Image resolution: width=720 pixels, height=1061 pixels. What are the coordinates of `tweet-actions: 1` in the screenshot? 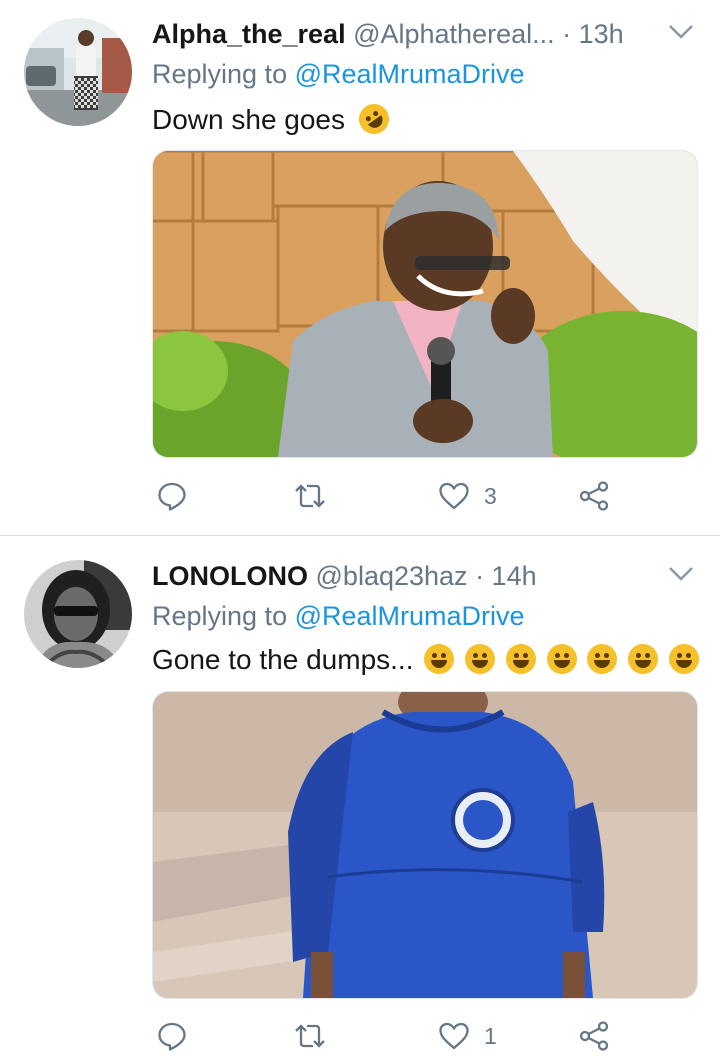 It's located at (424, 1036).